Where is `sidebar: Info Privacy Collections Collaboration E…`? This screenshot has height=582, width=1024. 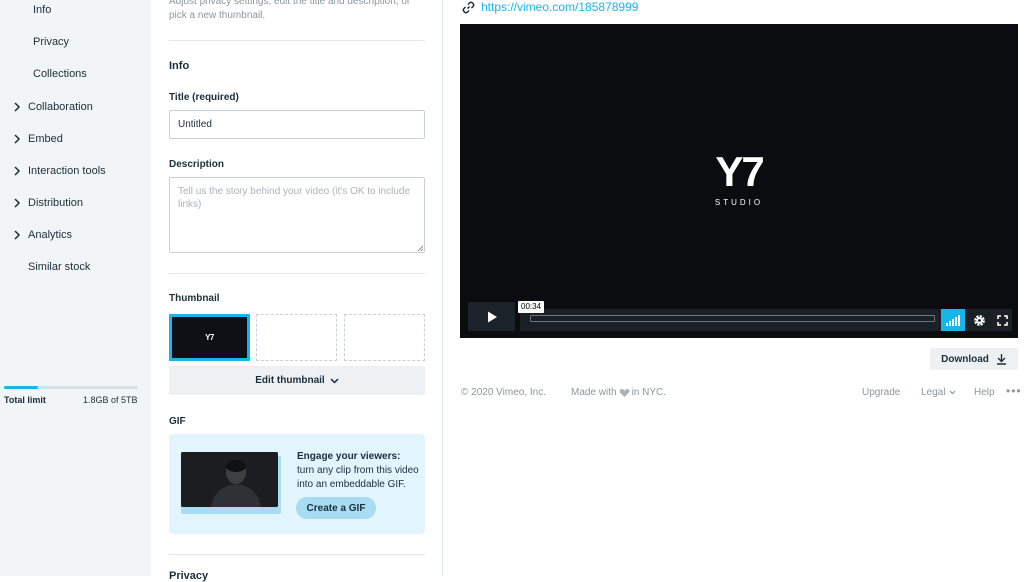 sidebar: Info Privacy Collections Collaboration E… is located at coordinates (75, 288).